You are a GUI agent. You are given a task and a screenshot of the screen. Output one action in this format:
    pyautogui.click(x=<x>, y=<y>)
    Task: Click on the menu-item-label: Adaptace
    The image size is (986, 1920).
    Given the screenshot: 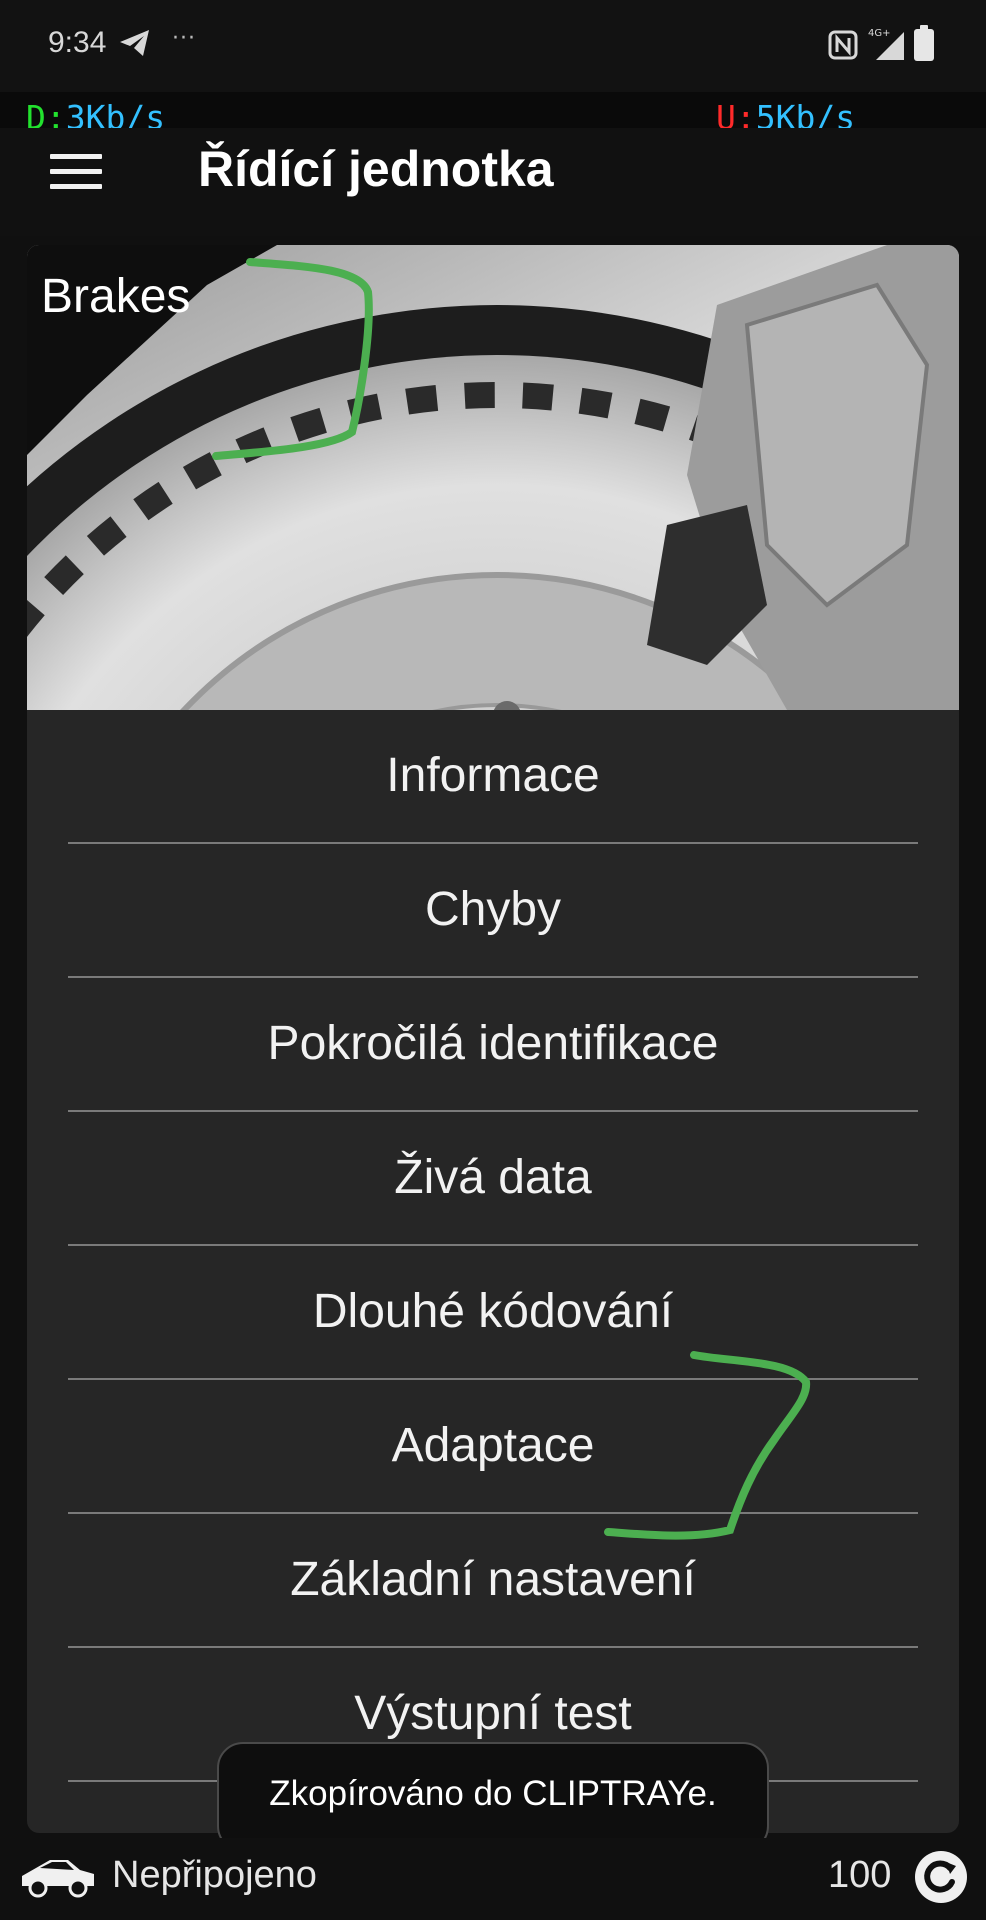 What is the action you would take?
    pyautogui.click(x=493, y=1445)
    